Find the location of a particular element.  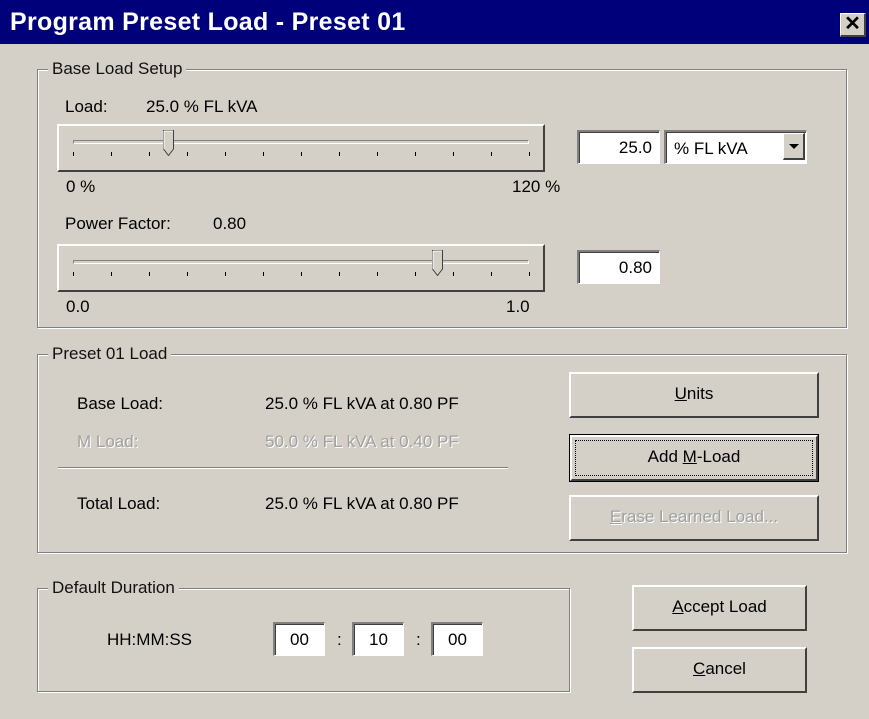

duration-format-label: HH:MM:SS is located at coordinates (149, 639).